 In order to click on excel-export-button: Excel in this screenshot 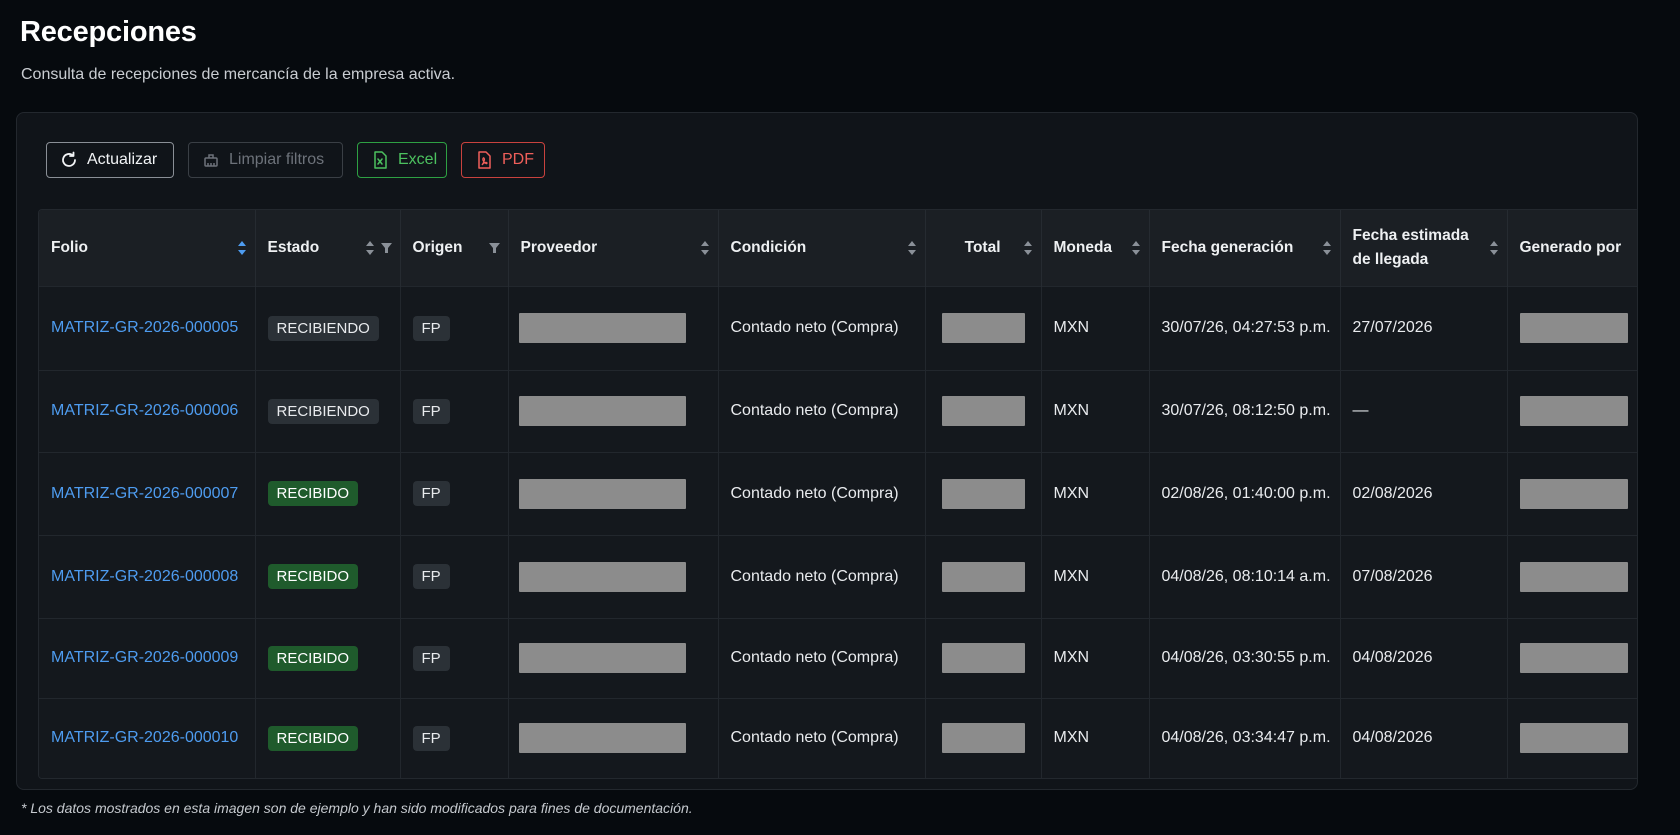, I will do `click(402, 160)`.